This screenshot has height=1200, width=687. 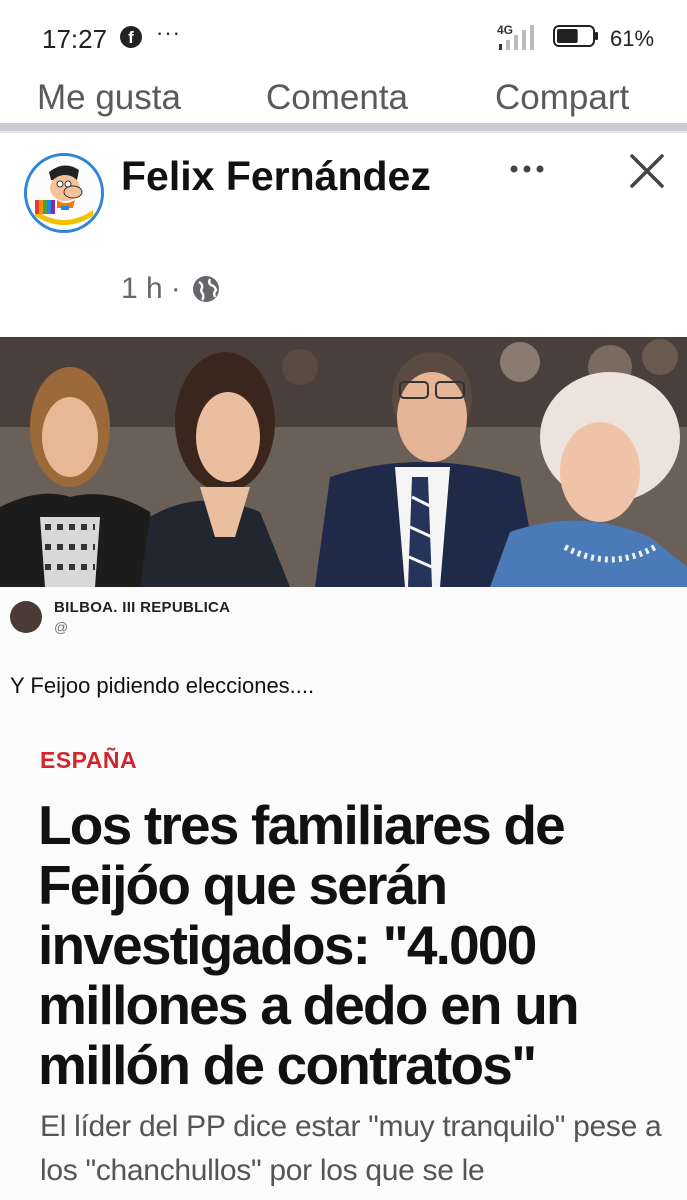 I want to click on more-notifications-icon: ···, so click(x=168, y=32).